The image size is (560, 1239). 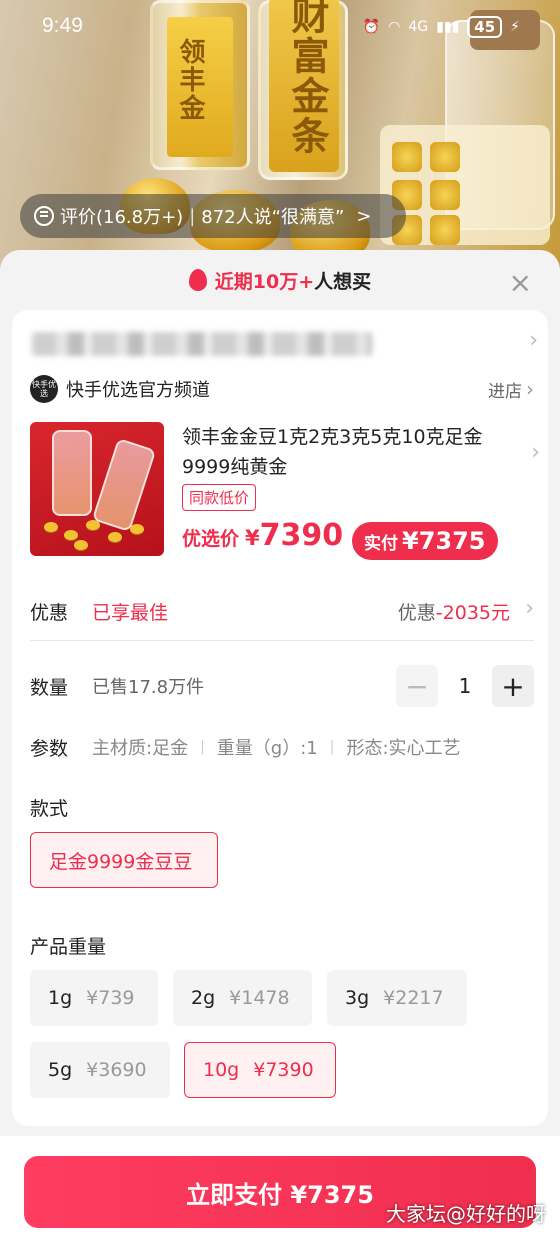 I want to click on network-label: 4G, so click(x=418, y=27).